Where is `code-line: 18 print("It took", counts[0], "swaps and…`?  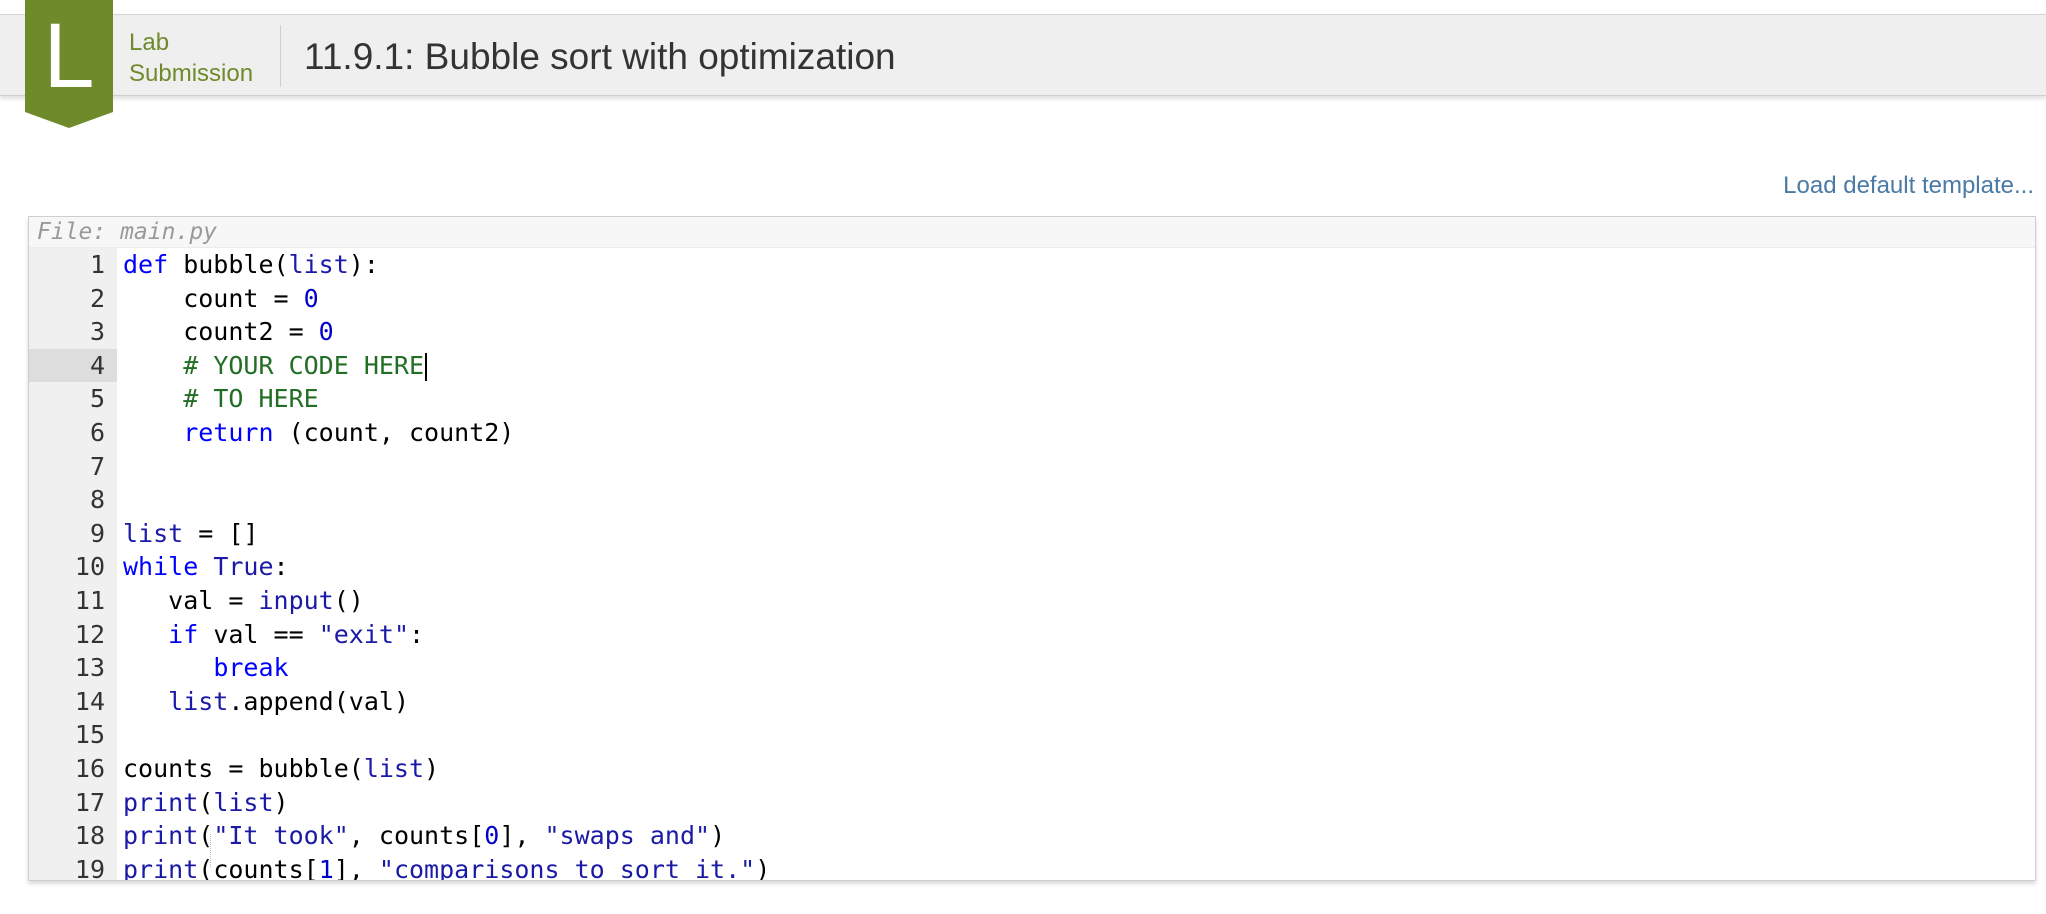
code-line: 18 print("It took", counts[0], "swaps and… is located at coordinates (1032, 836).